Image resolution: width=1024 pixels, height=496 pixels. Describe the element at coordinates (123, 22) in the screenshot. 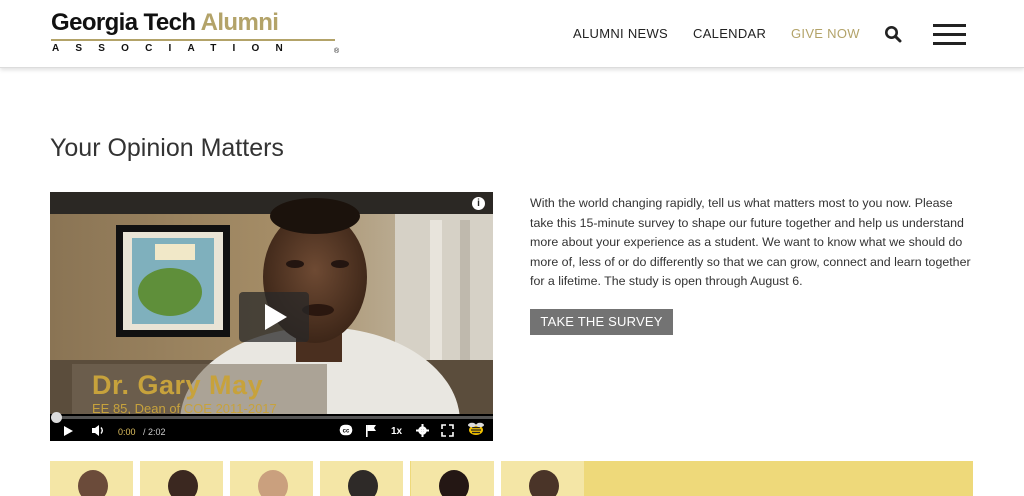

I see `logo-georgia-tech: Georgia Tech` at that location.